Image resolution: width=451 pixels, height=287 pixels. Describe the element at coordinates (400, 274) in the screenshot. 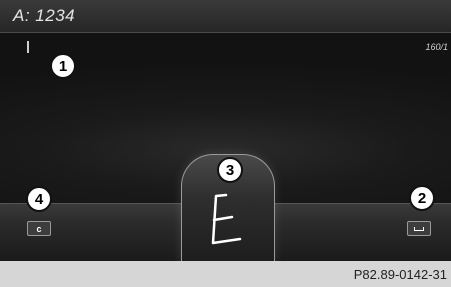

I see `figure-reference: P82.89-0142-31` at that location.